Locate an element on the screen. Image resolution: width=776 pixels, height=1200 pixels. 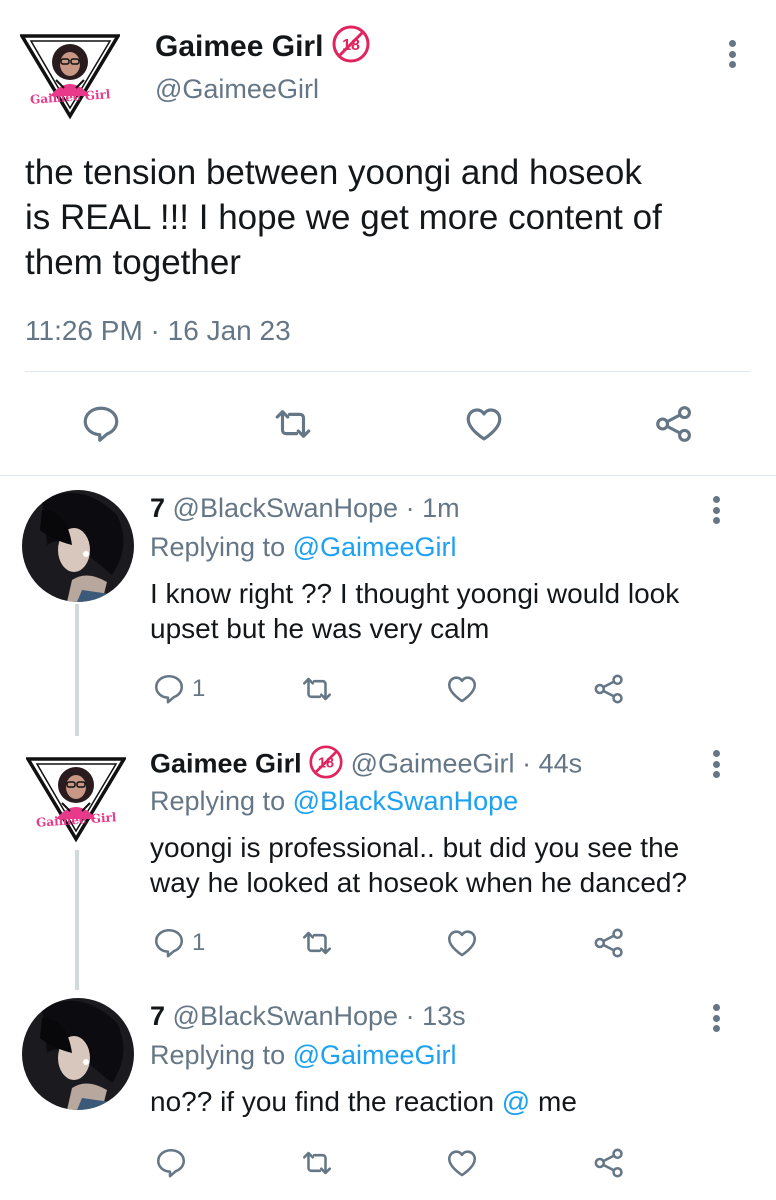
author-handle: @GaimeeGirl is located at coordinates (237, 89).